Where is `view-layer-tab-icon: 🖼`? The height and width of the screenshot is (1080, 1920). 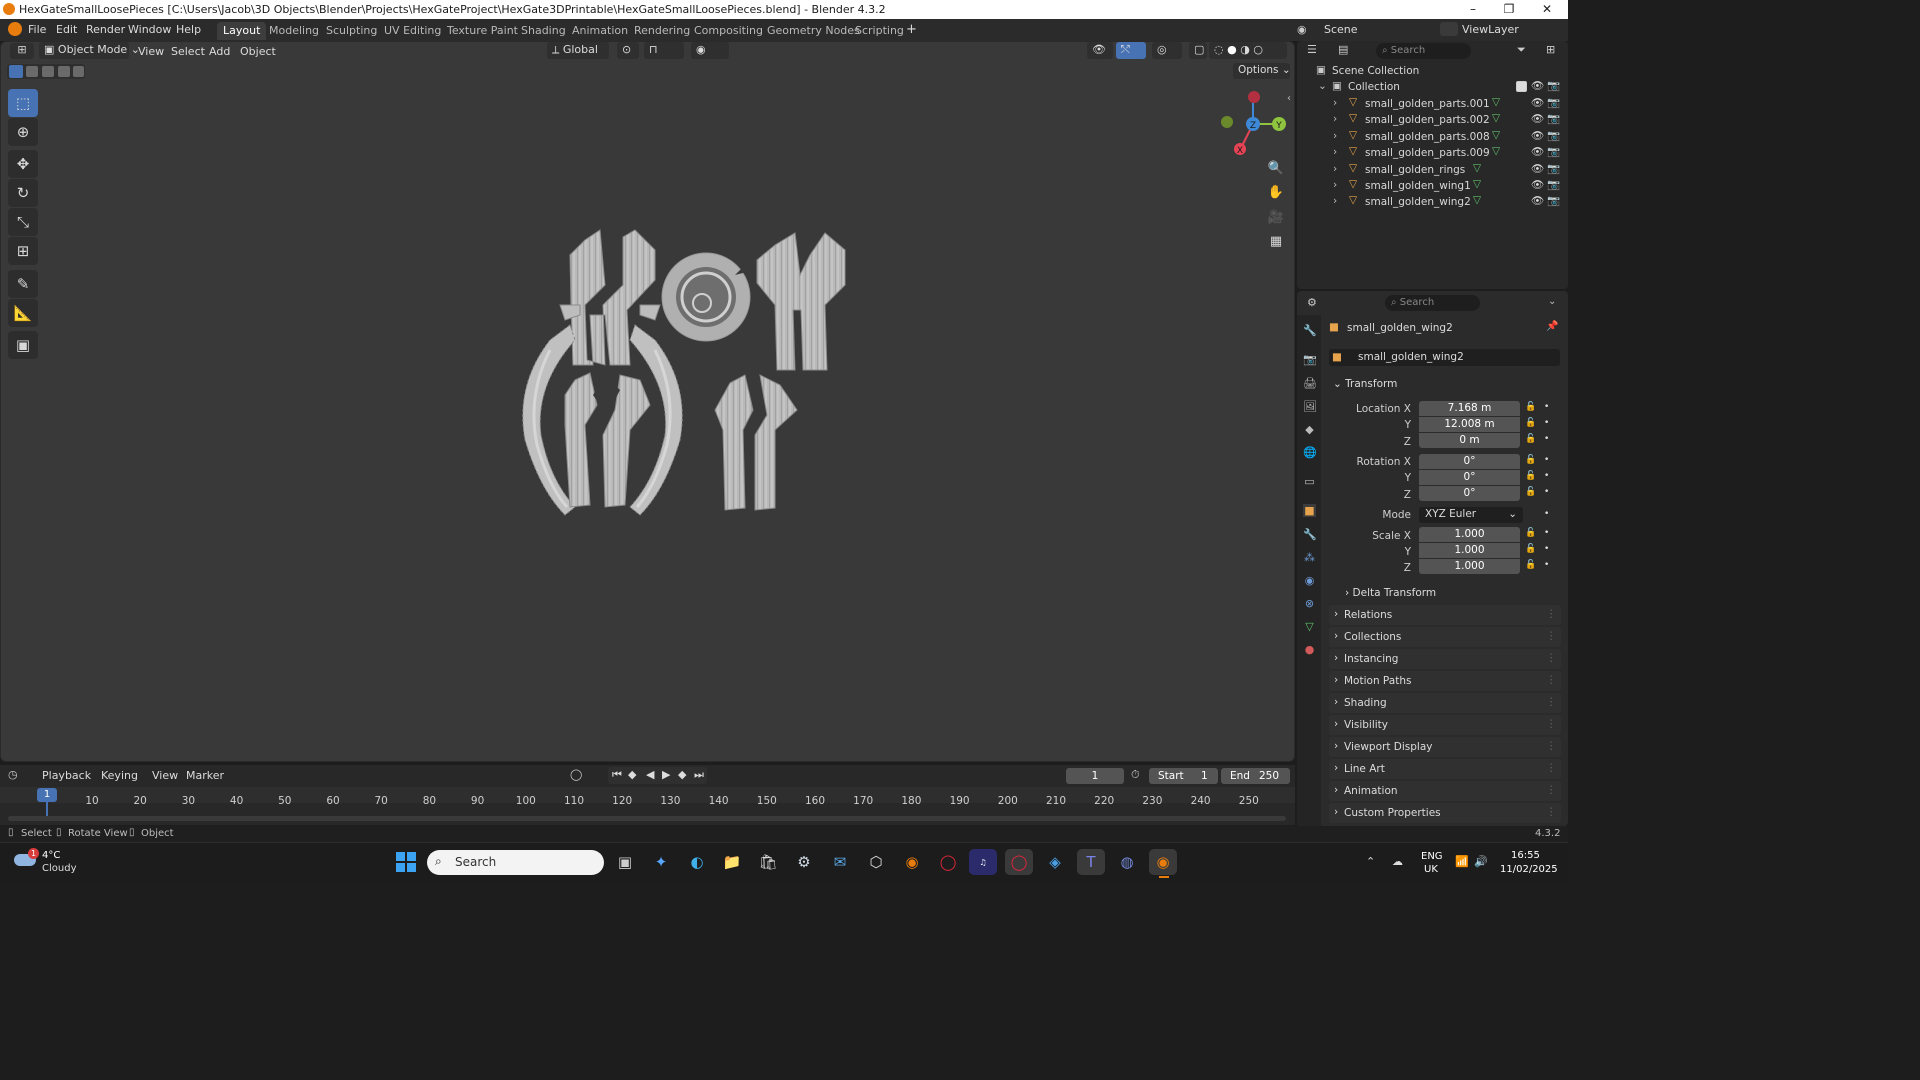 view-layer-tab-icon: 🖼 is located at coordinates (1310, 406).